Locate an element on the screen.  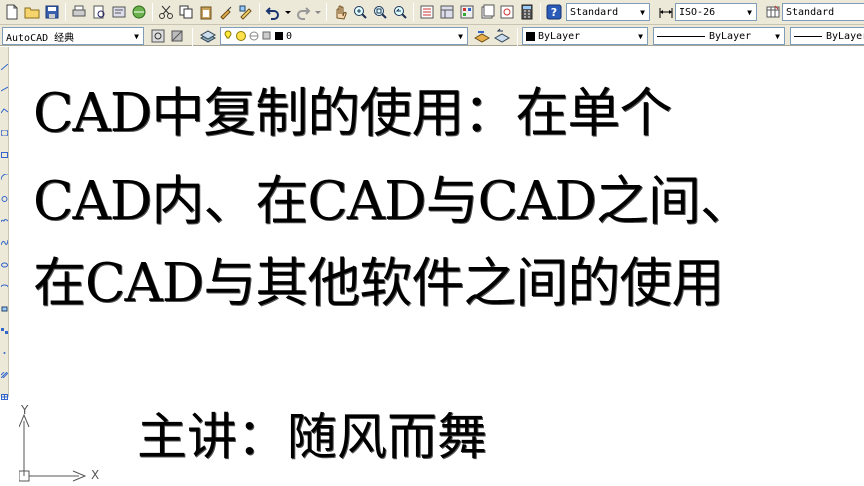
design-center-icon is located at coordinates (447, 12).